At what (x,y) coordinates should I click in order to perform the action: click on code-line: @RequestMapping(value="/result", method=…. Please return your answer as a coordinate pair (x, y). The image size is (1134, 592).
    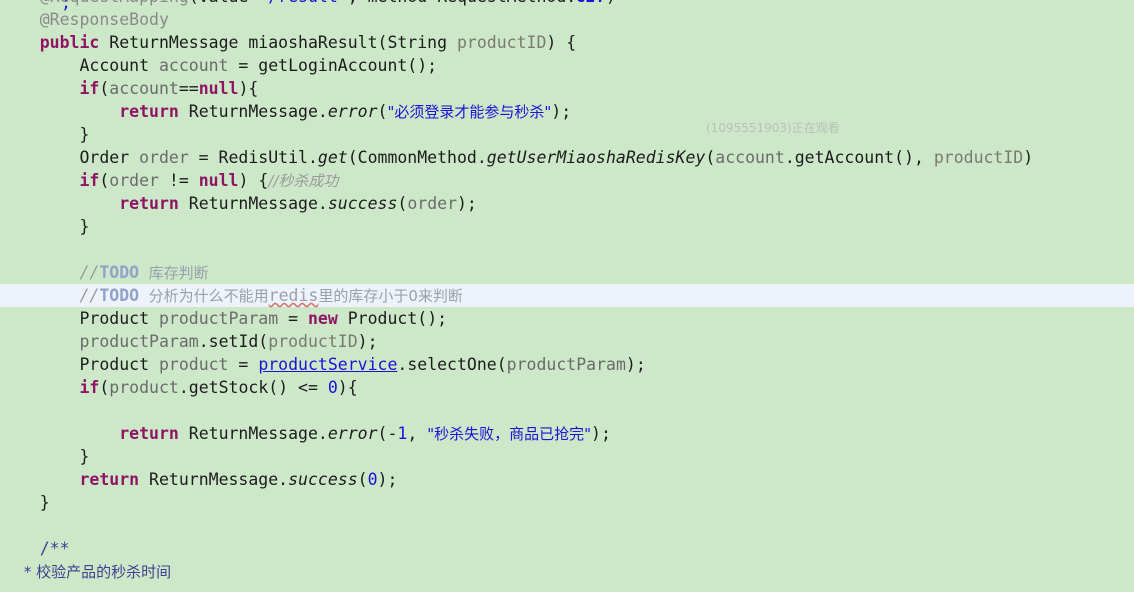
    Looking at the image, I should click on (567, 4).